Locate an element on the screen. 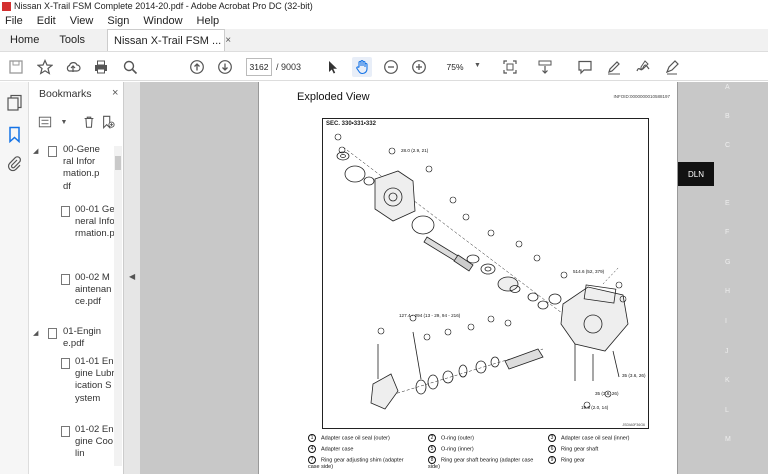 The height and width of the screenshot is (474, 768). page-heading: Exploded View is located at coordinates (333, 97).